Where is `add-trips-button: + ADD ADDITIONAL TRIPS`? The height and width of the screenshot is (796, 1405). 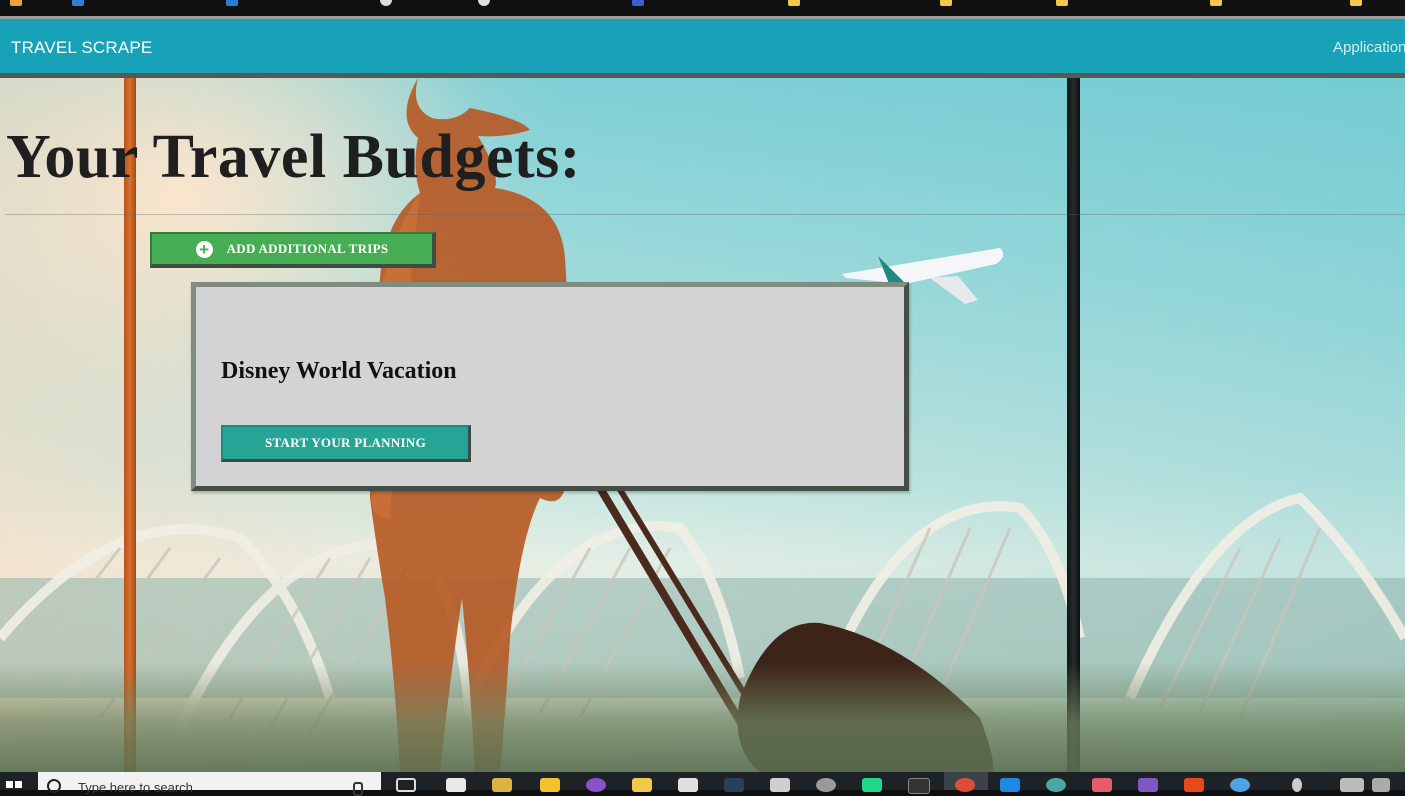 add-trips-button: + ADD ADDITIONAL TRIPS is located at coordinates (293, 250).